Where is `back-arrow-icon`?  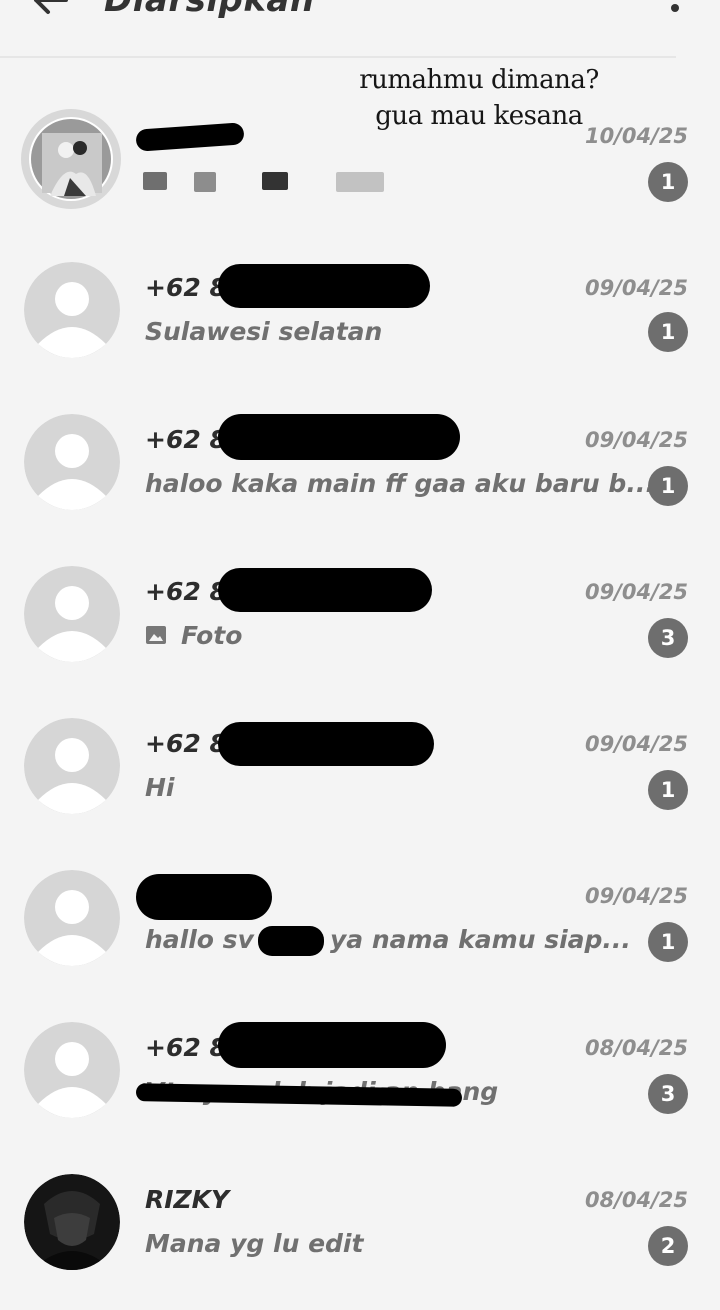 back-arrow-icon is located at coordinates (50, 11).